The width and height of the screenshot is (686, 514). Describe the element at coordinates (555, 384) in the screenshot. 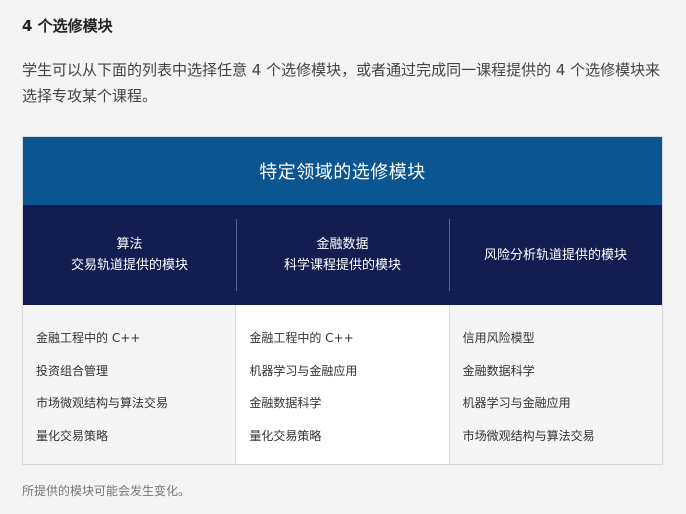

I see `module-column-risk: 信用风险模型 金融数据科学 机器学习与金融应用 市场微观结构与算法交易` at that location.